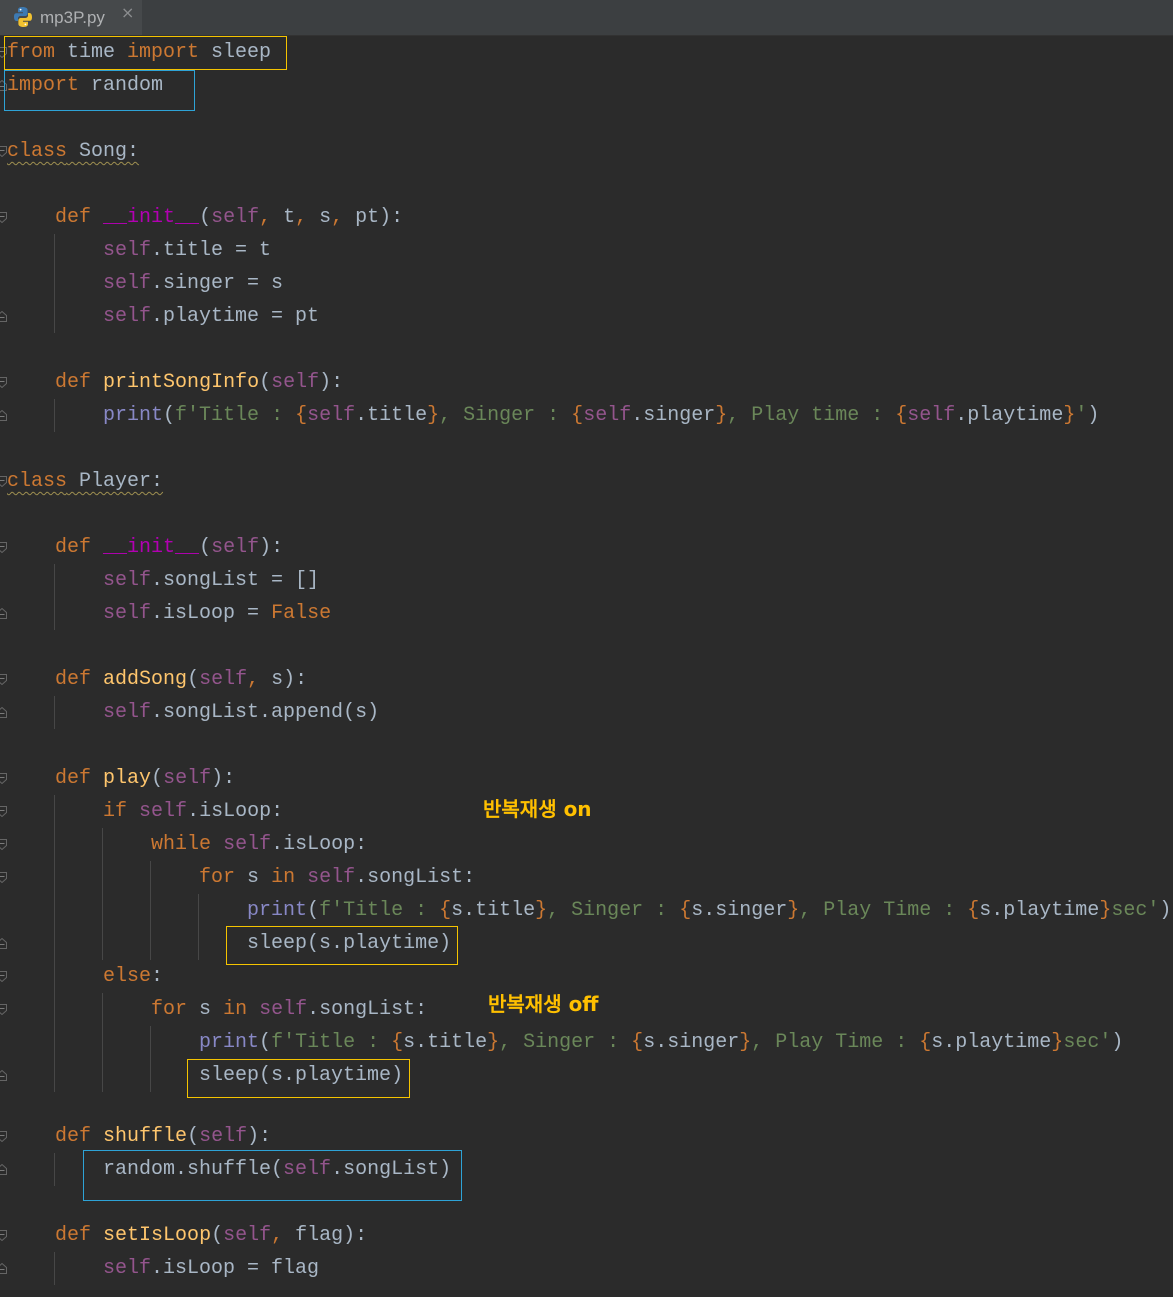 The width and height of the screenshot is (1173, 1297). I want to click on code-line: self.title = t, so click(586, 250).